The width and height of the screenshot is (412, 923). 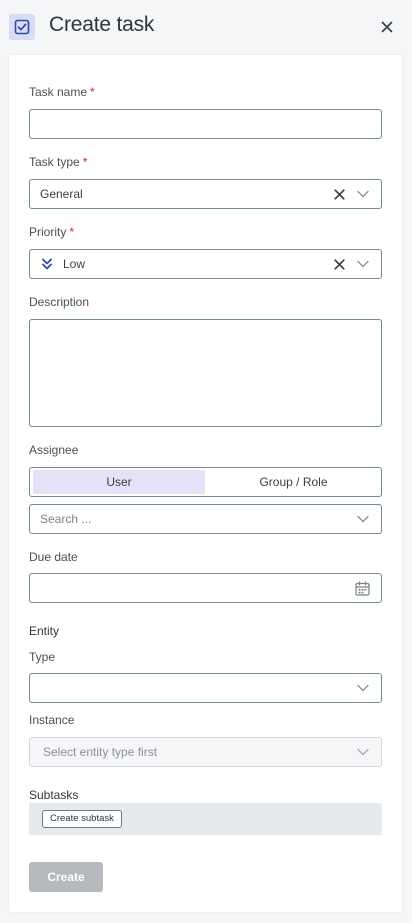 What do you see at coordinates (387, 27) in the screenshot?
I see `close-icon` at bounding box center [387, 27].